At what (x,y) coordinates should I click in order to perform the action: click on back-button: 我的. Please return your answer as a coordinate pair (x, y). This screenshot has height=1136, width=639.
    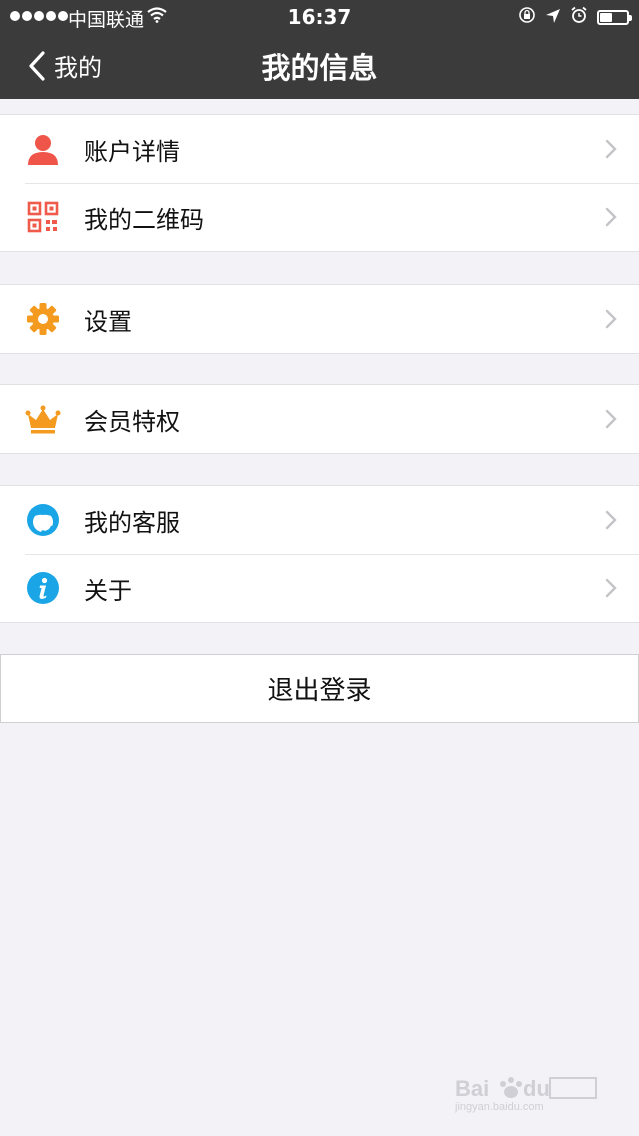
    Looking at the image, I should click on (65, 65).